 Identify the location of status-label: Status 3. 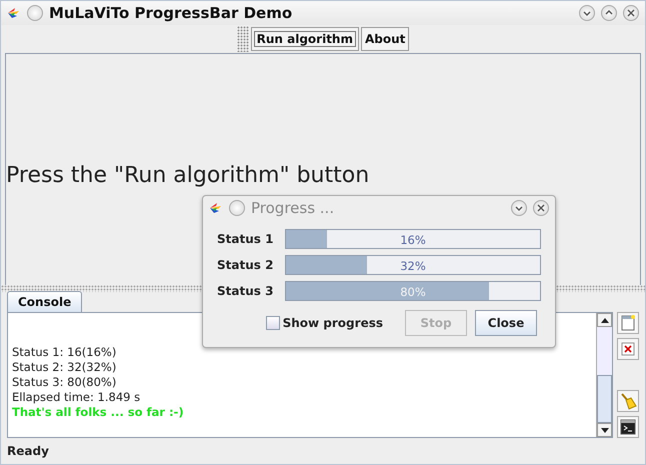
(245, 291).